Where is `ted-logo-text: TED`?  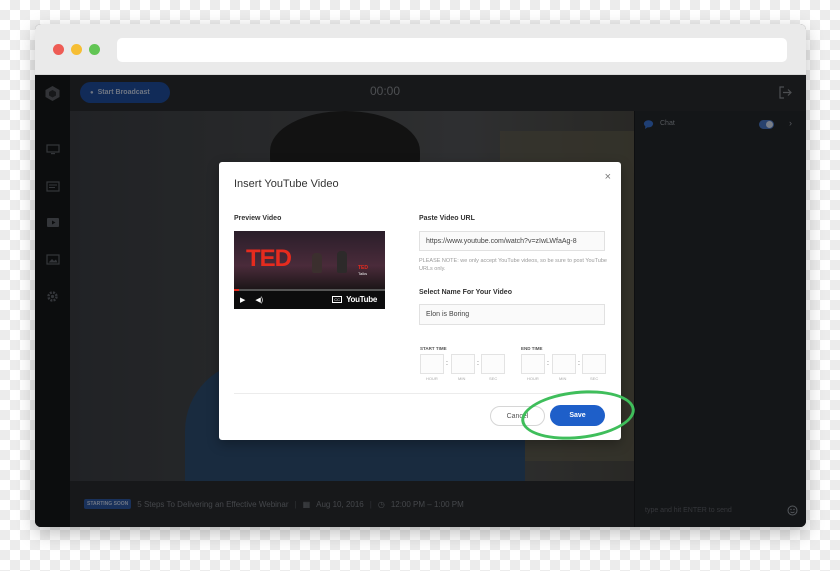
ted-logo-text: TED is located at coordinates (269, 258).